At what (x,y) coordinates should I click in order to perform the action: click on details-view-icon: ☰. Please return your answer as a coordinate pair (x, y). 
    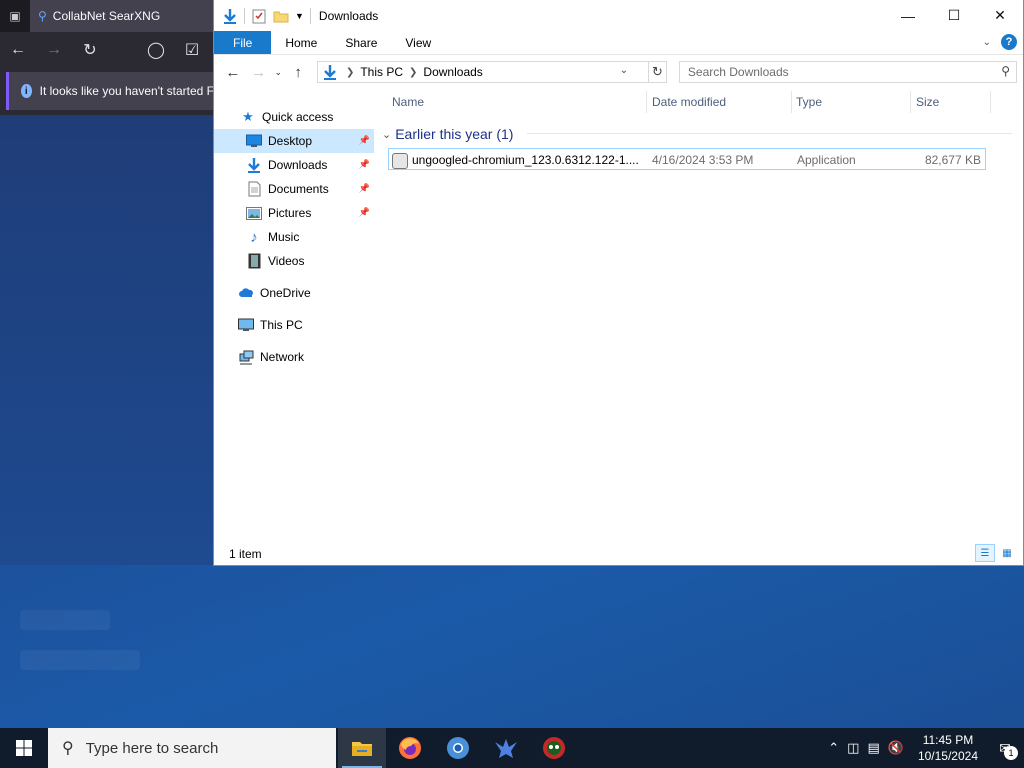
    Looking at the image, I should click on (985, 553).